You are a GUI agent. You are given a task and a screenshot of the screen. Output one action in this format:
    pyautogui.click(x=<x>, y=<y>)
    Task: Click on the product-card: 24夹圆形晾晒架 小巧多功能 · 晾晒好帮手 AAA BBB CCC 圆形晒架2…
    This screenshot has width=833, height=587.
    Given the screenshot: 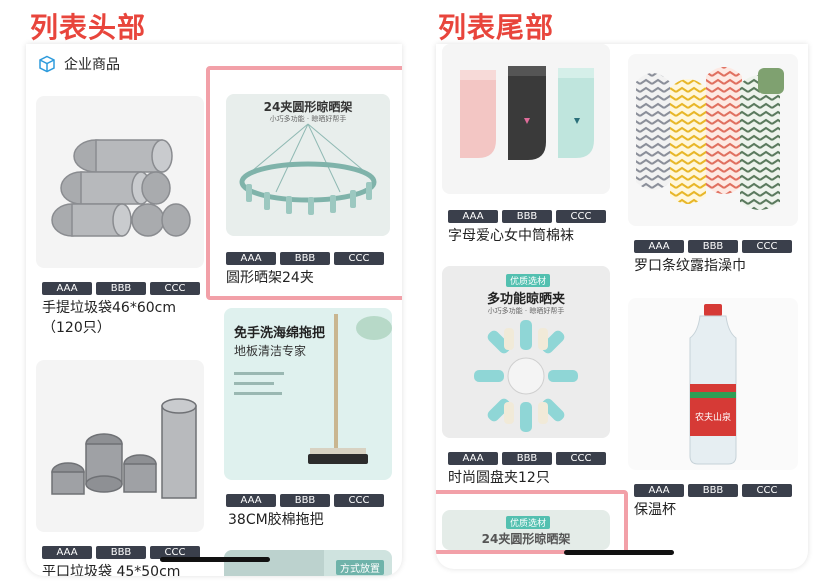 What is the action you would take?
    pyautogui.click(x=308, y=189)
    